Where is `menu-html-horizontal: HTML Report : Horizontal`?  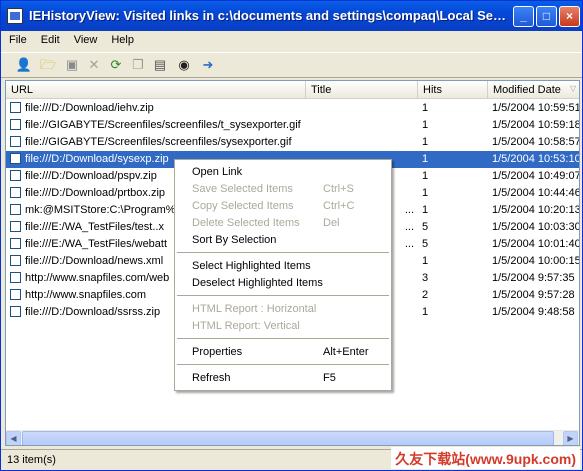 menu-html-horizontal: HTML Report : Horizontal is located at coordinates (283, 309).